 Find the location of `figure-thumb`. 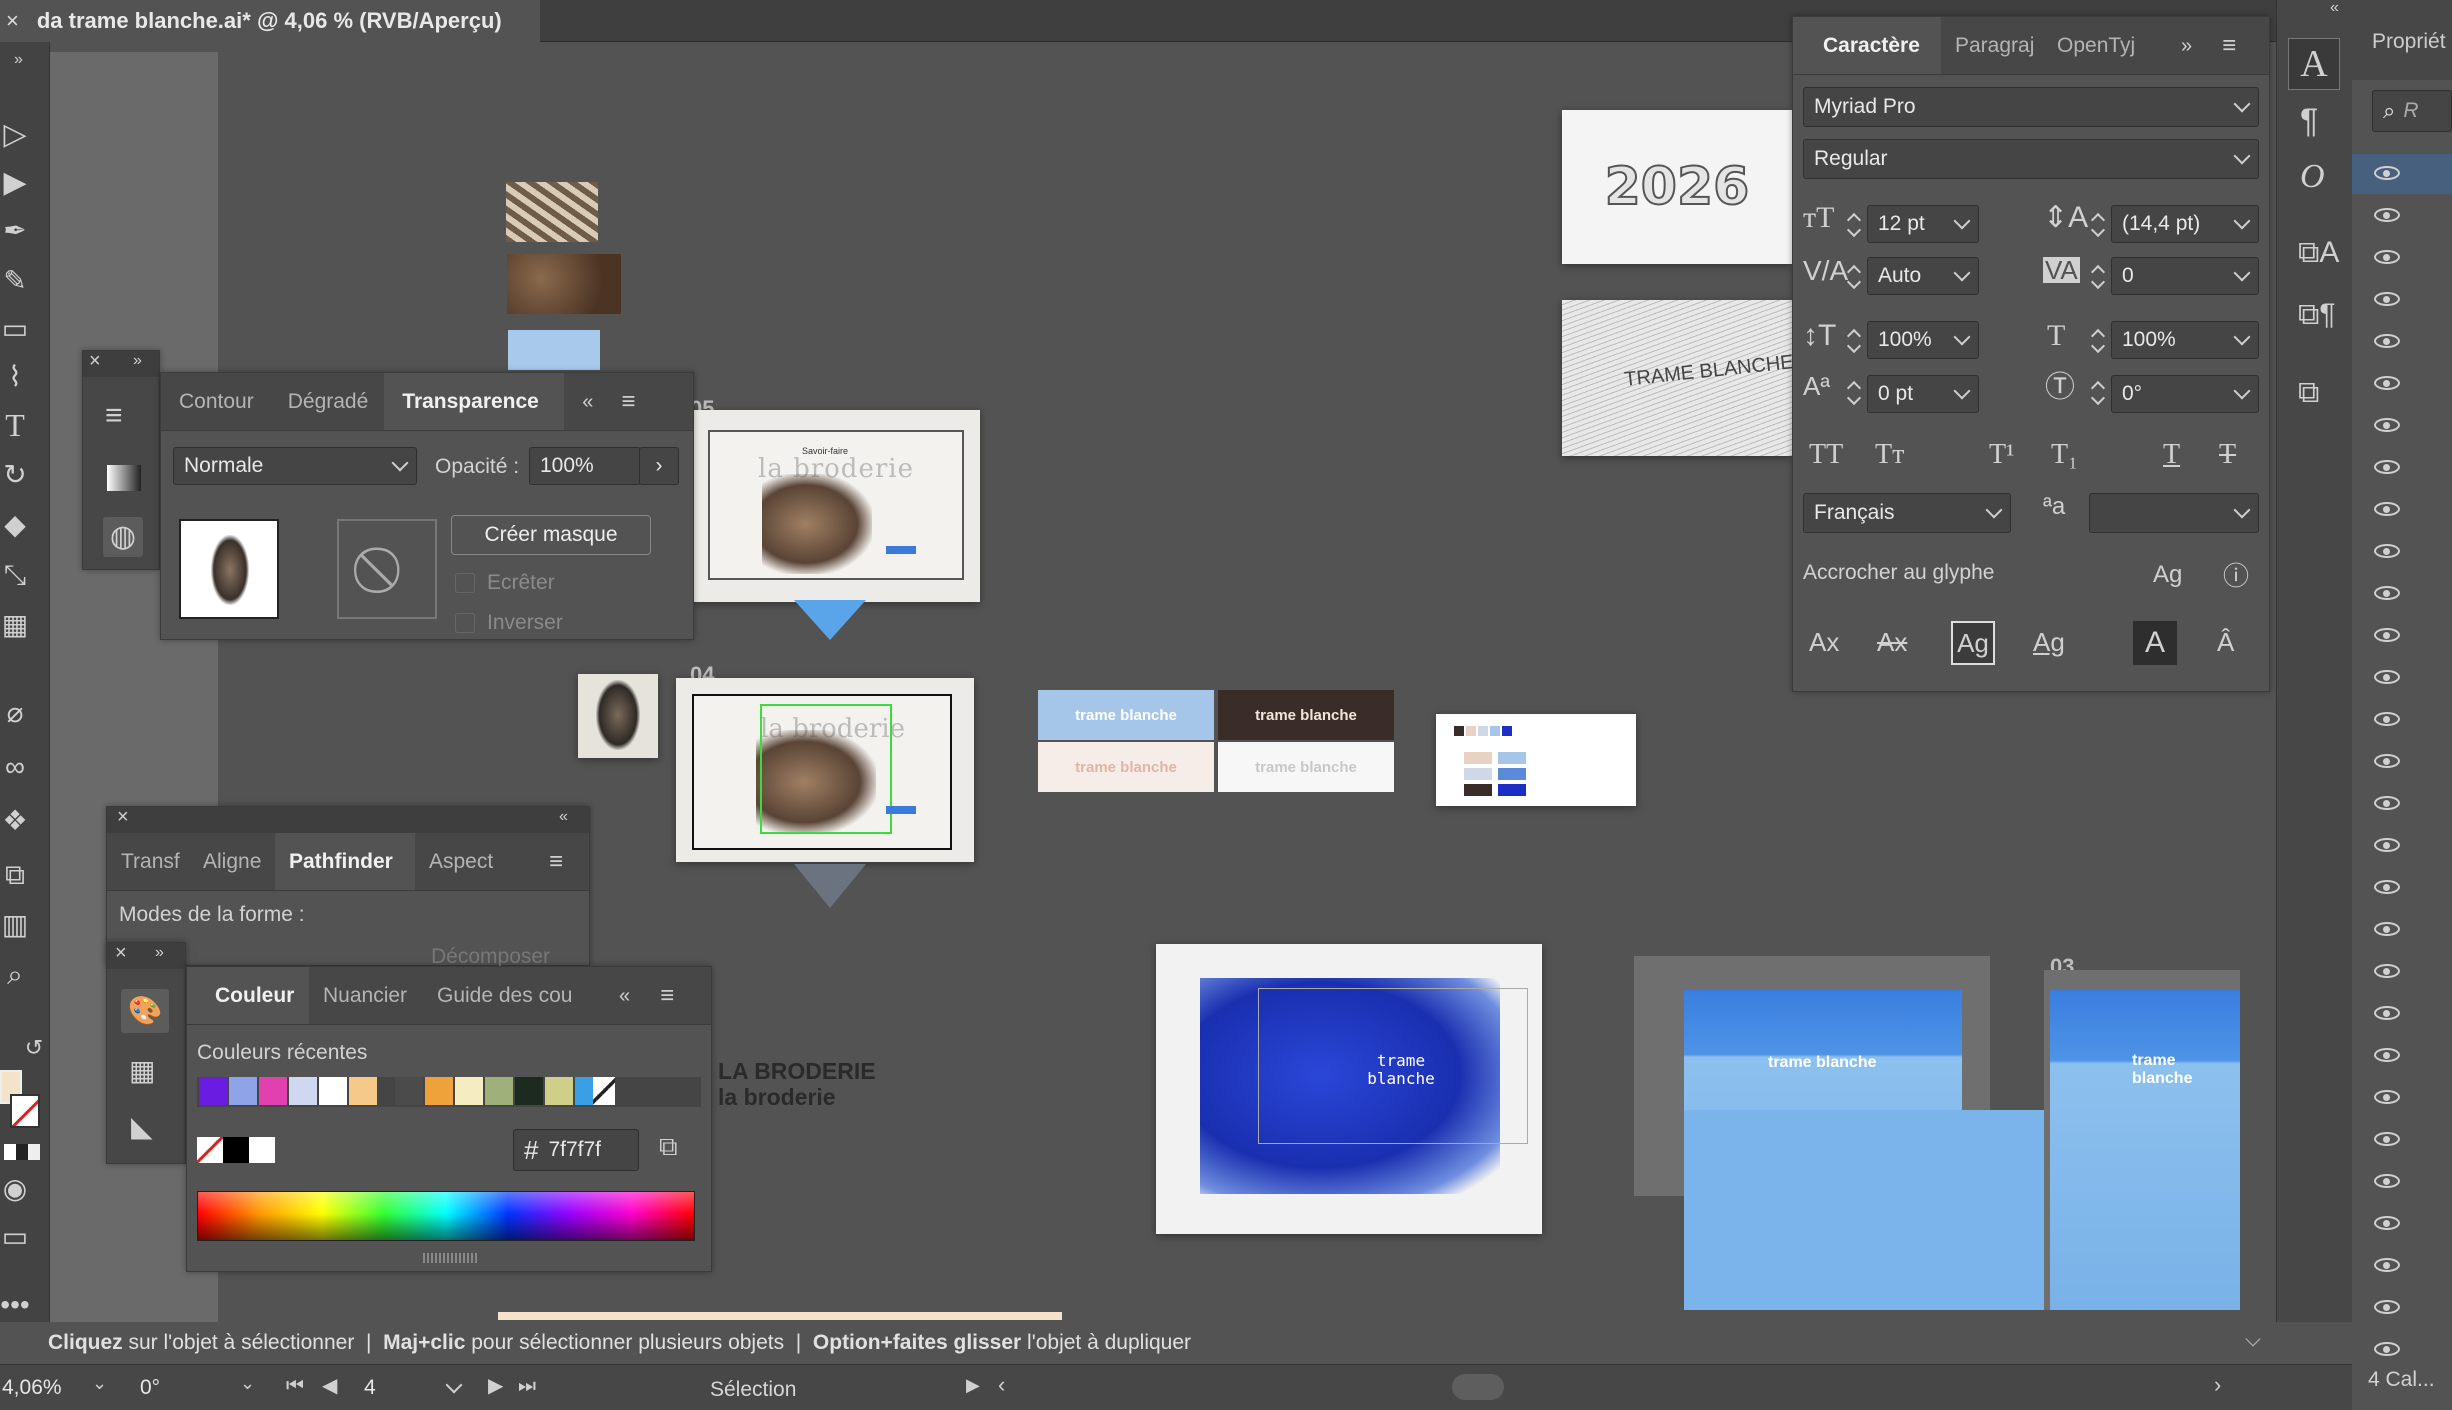

figure-thumb is located at coordinates (618, 716).